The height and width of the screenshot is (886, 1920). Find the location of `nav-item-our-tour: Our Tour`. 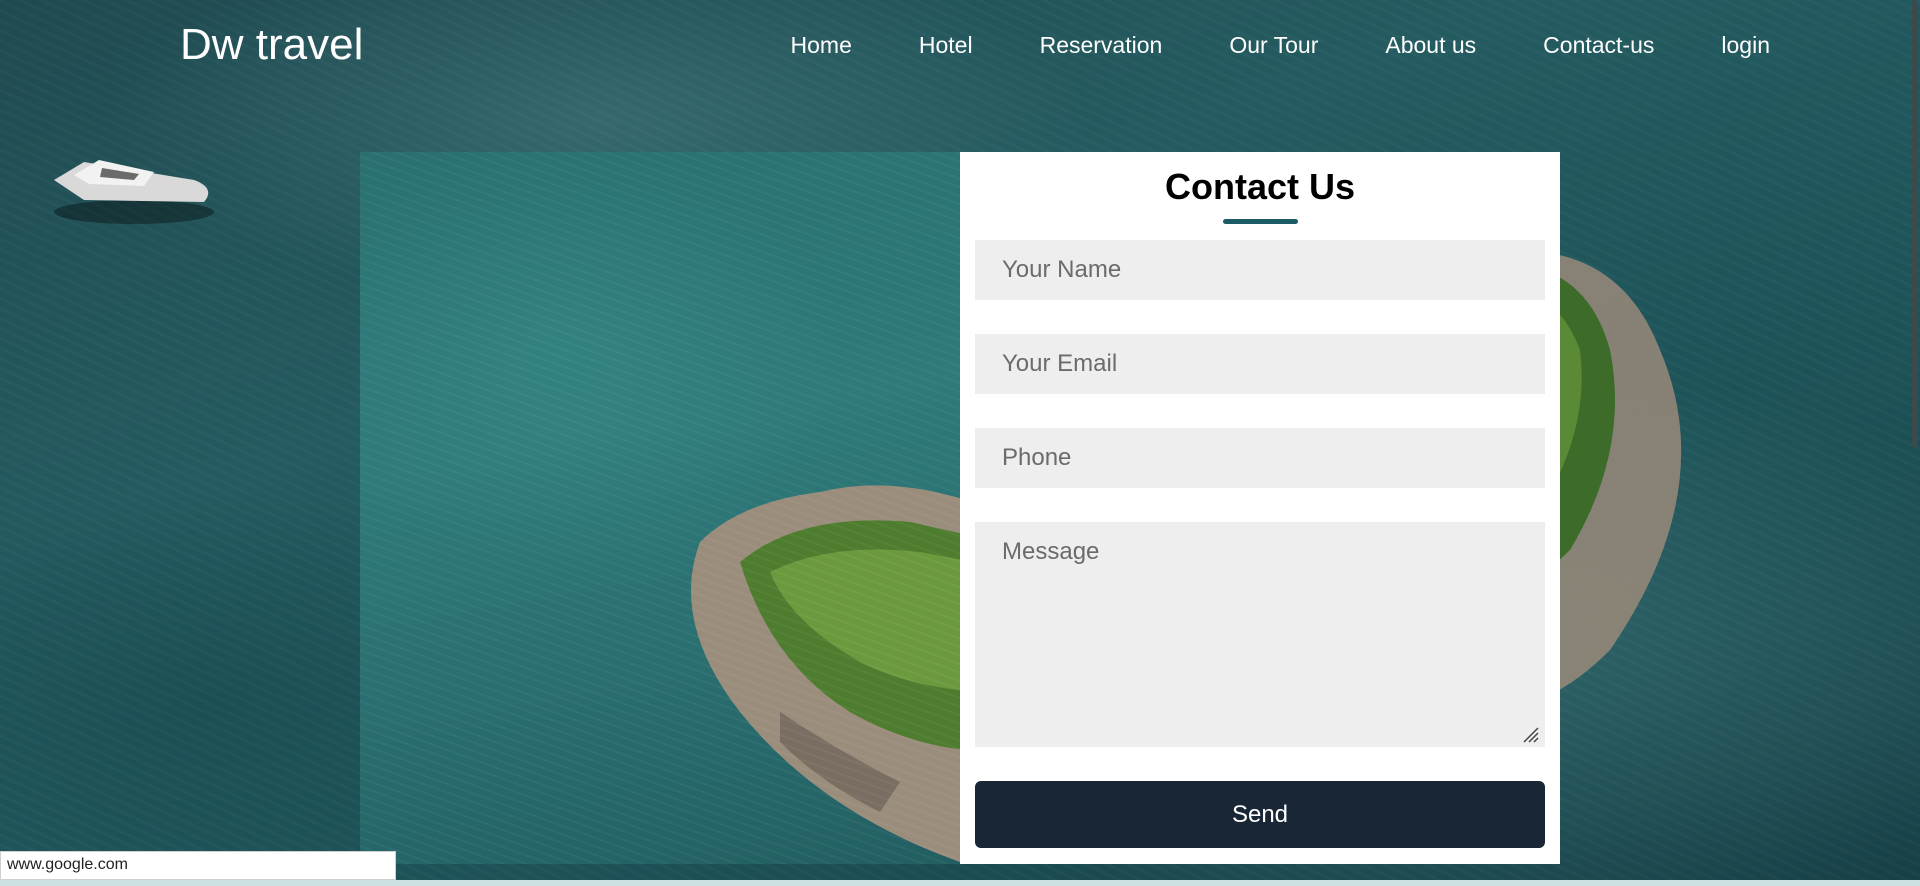

nav-item-our-tour: Our Tour is located at coordinates (1273, 45).